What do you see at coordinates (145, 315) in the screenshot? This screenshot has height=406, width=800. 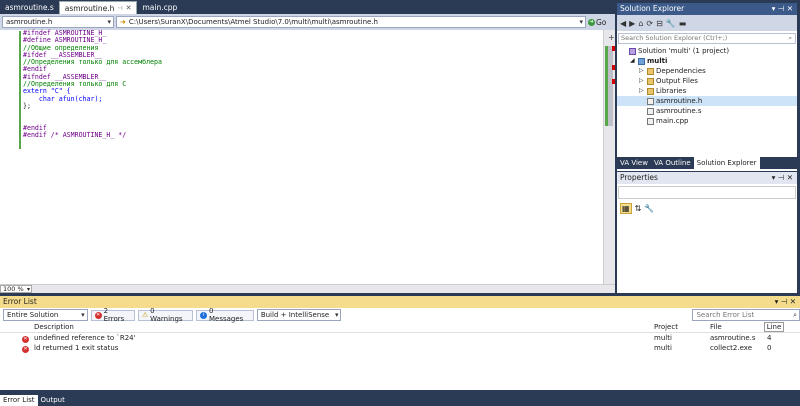 I see `warning-icon: ⚠` at bounding box center [145, 315].